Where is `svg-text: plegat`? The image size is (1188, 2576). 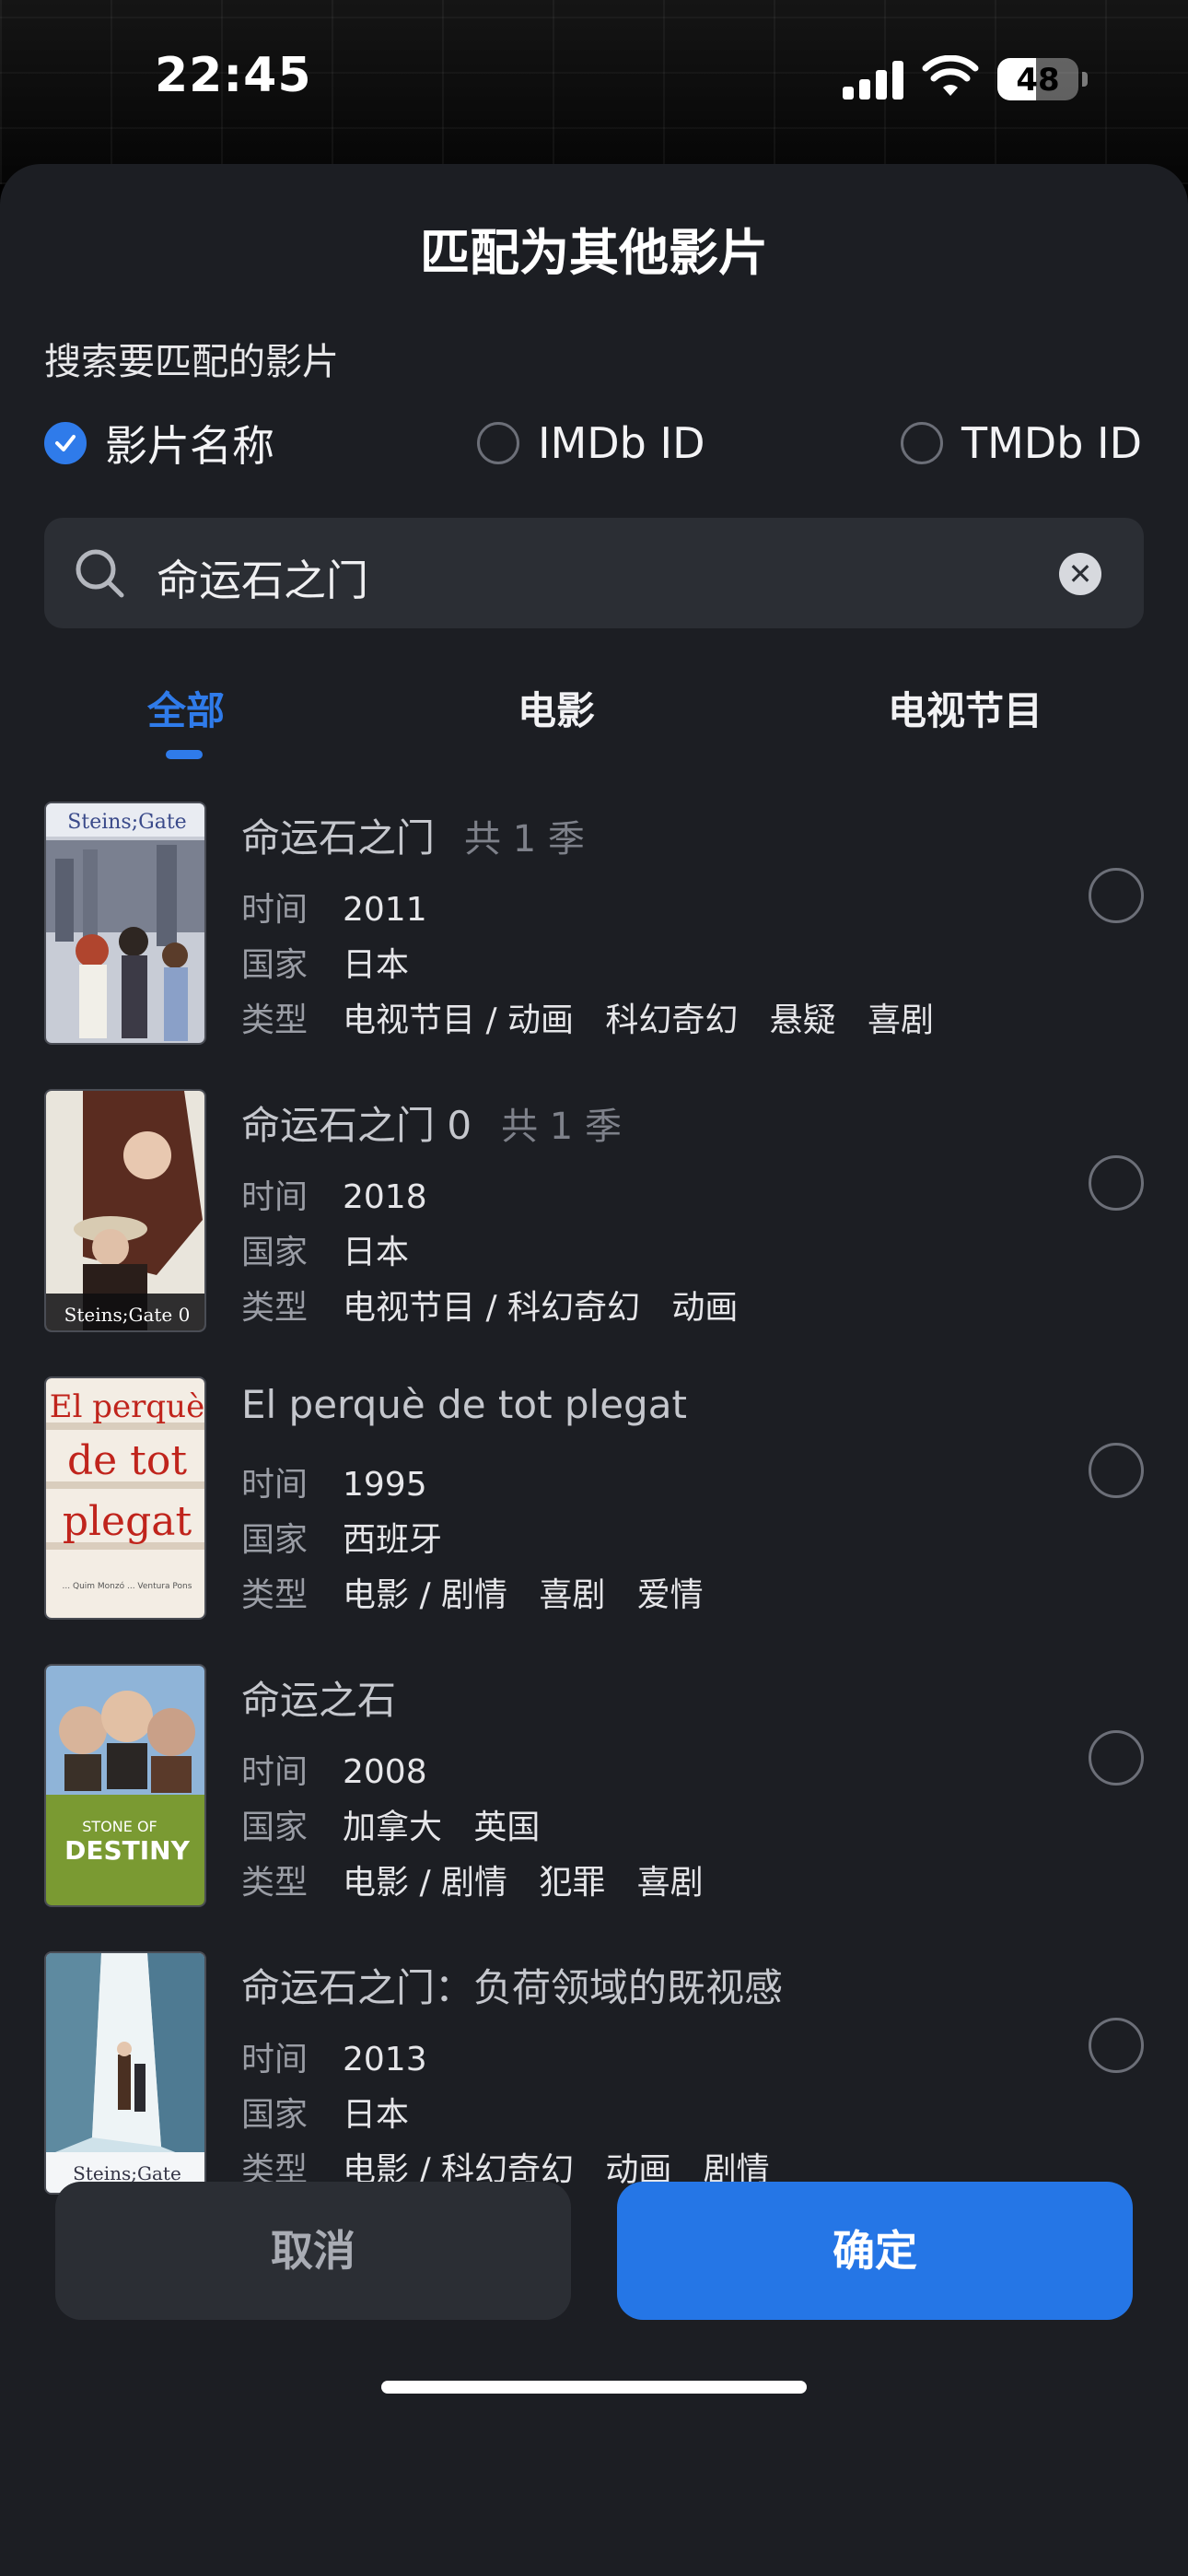 svg-text: plegat is located at coordinates (127, 1521).